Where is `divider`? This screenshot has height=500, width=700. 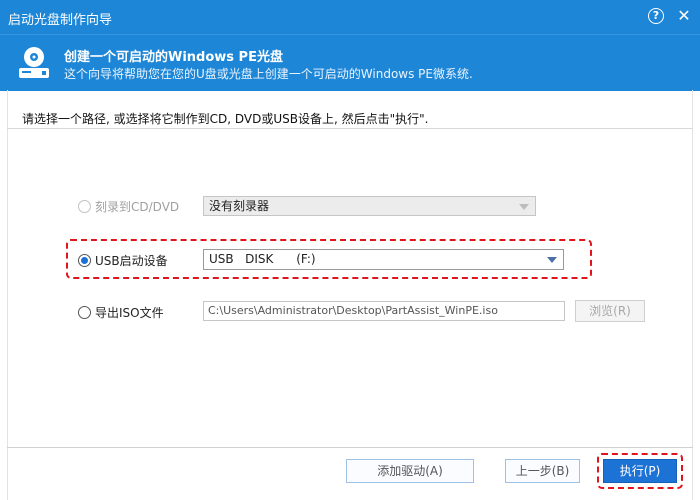 divider is located at coordinates (350, 128).